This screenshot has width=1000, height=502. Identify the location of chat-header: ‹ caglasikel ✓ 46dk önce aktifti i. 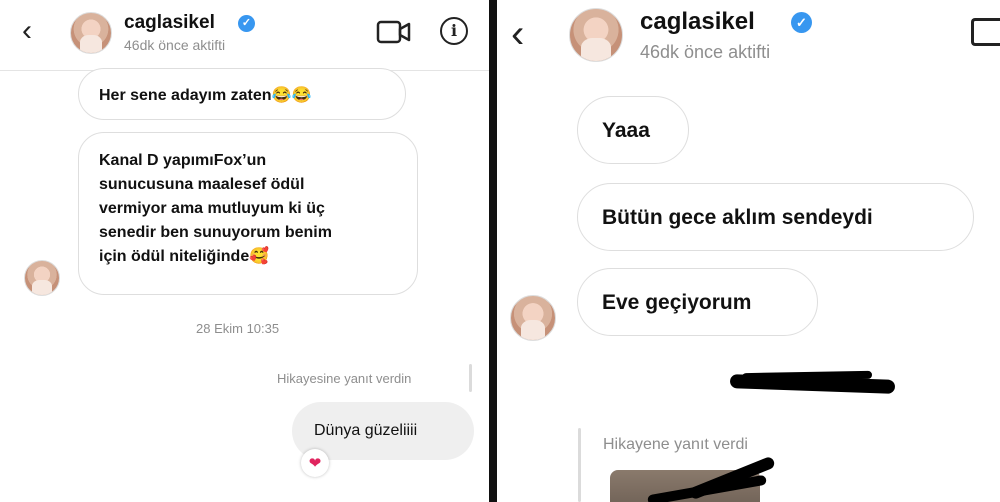
(244, 35).